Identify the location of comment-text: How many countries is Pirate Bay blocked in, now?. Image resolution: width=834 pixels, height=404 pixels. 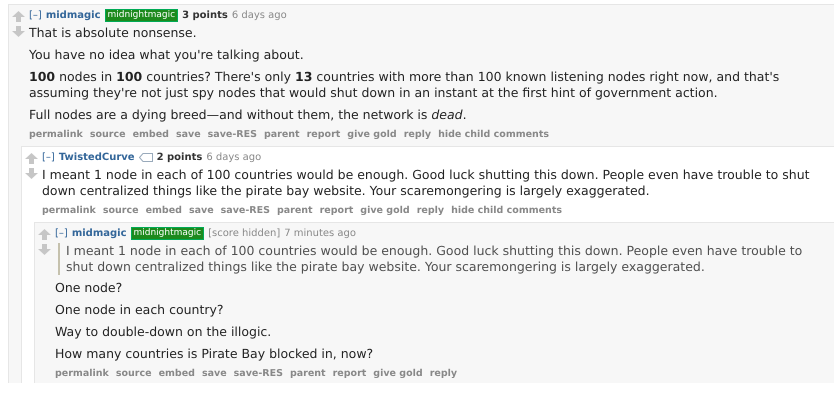
(214, 354).